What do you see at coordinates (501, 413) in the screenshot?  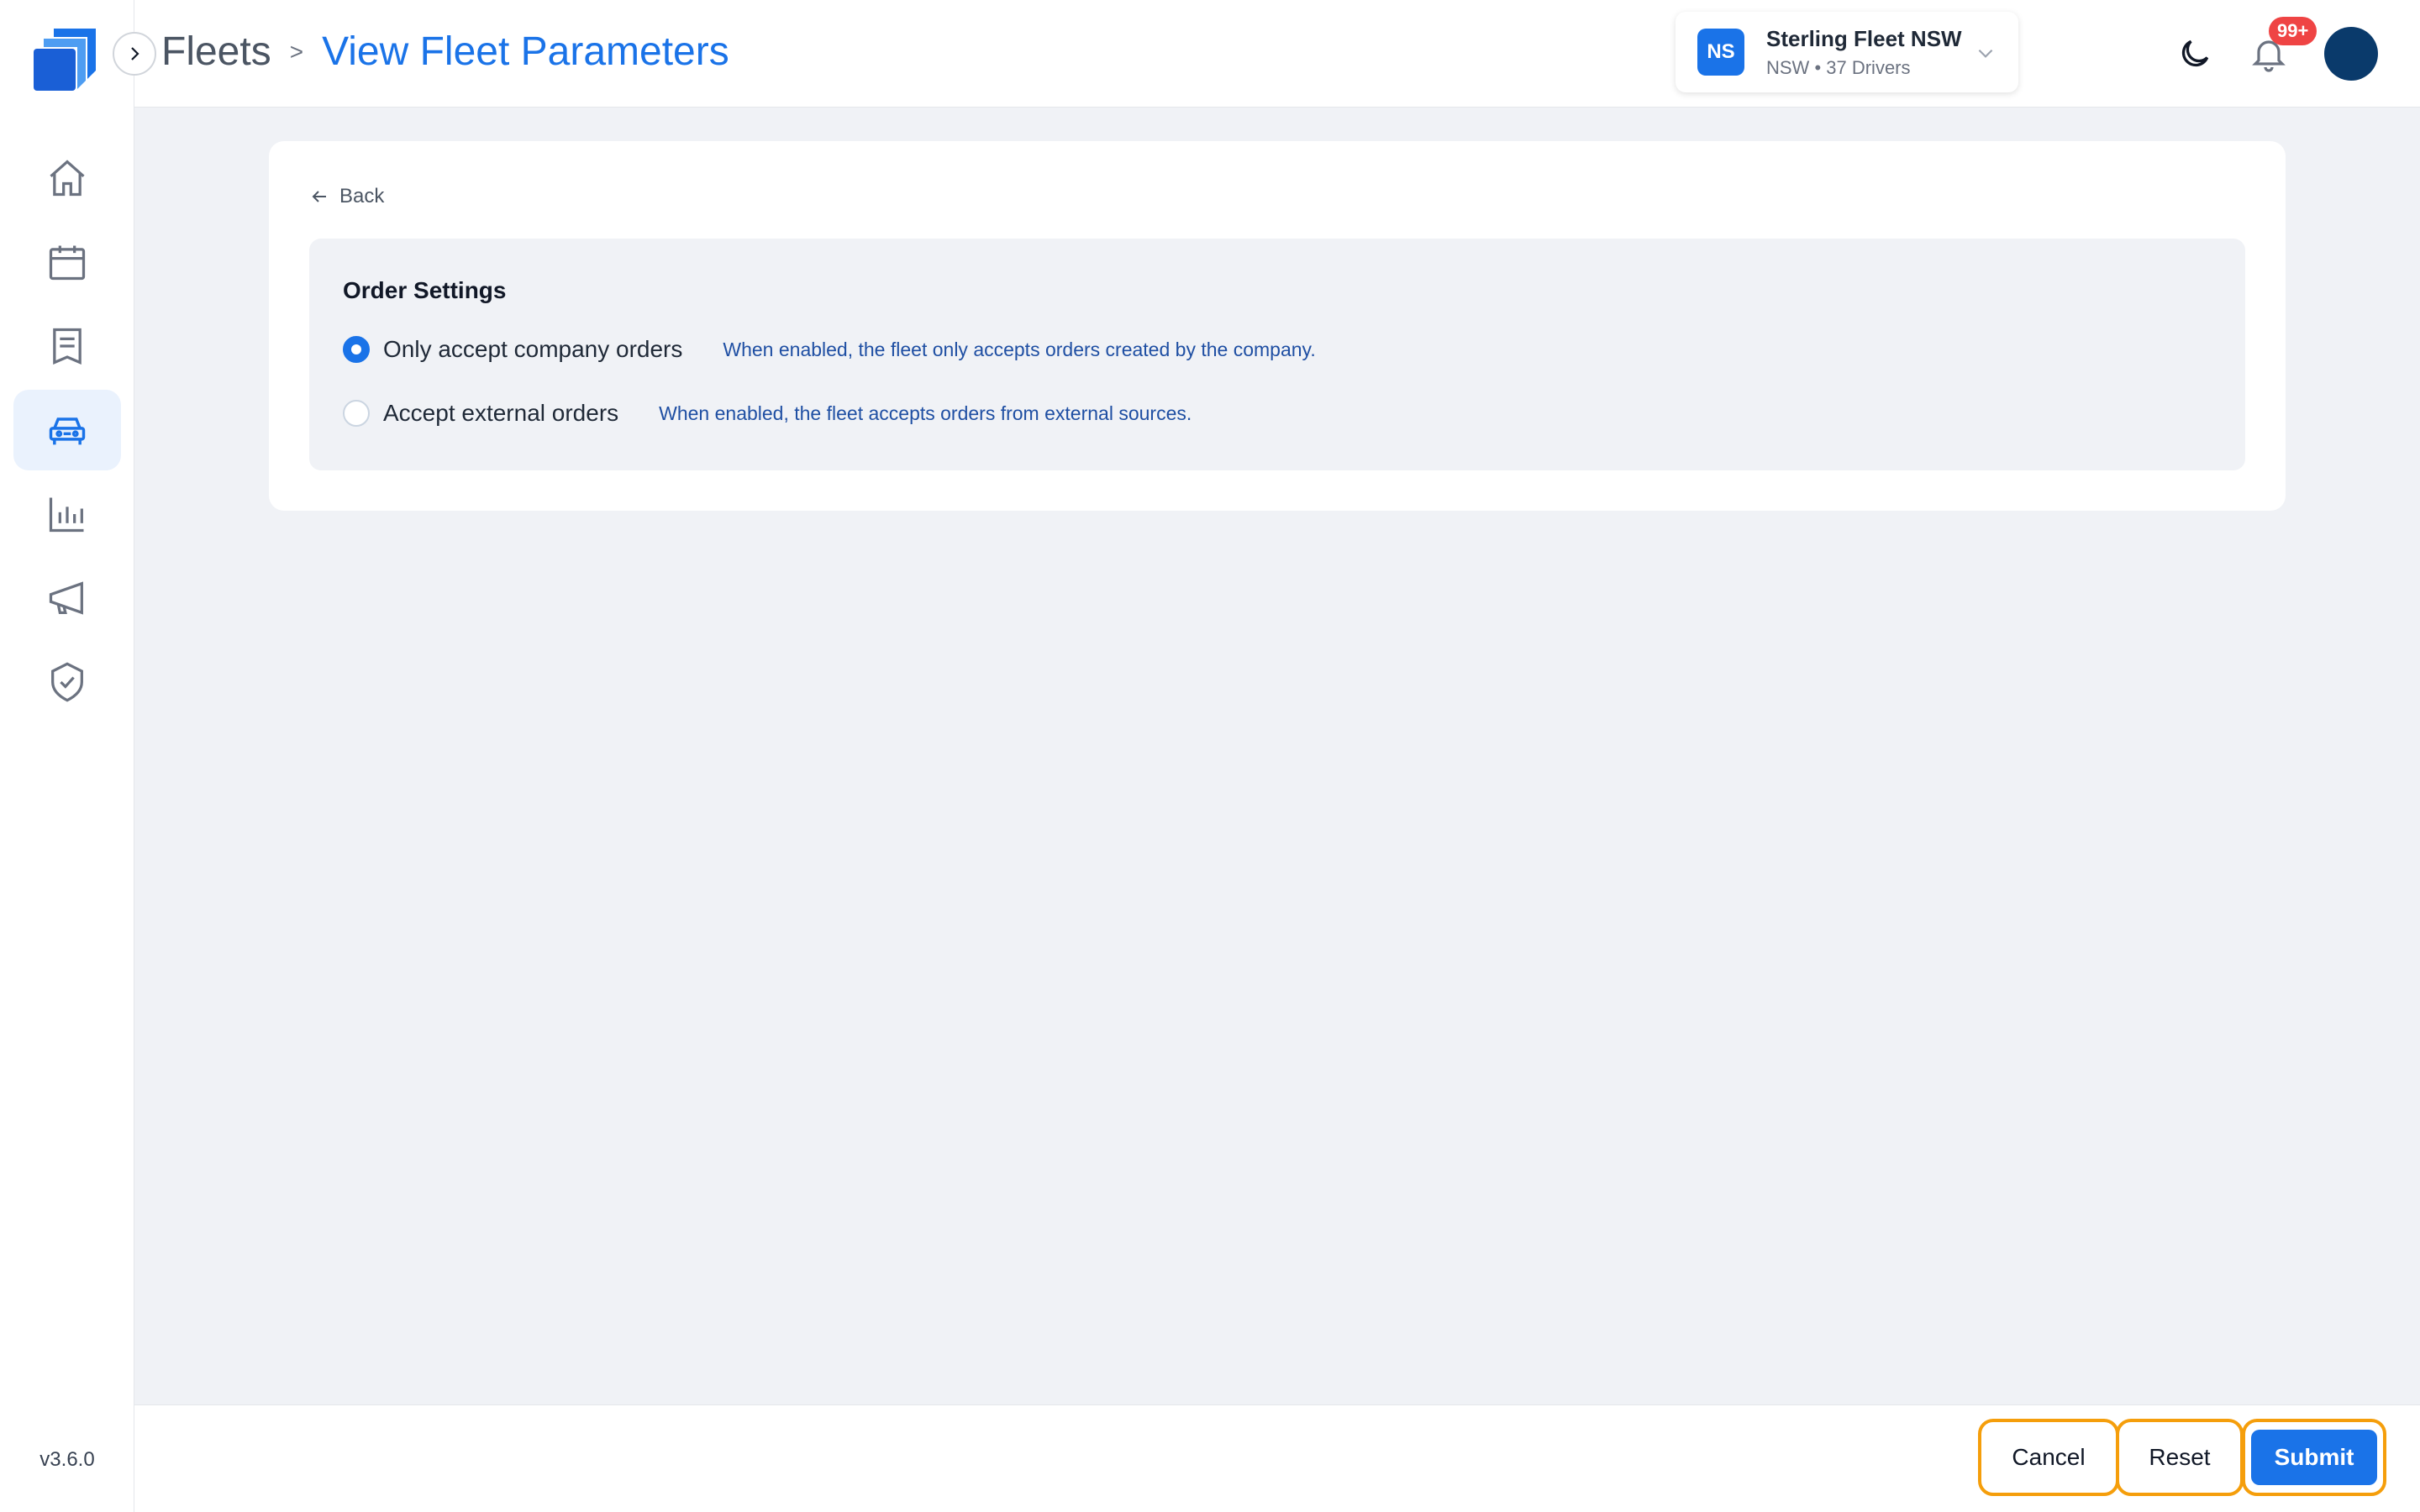 I see `option-label: Accept external orders` at bounding box center [501, 413].